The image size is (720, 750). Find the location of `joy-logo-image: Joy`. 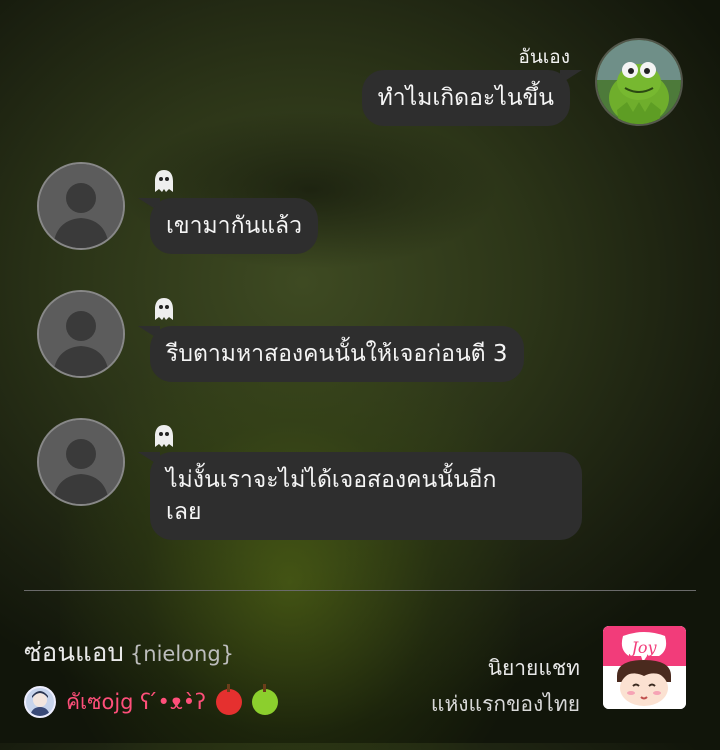

joy-logo-image: Joy is located at coordinates (644, 667).